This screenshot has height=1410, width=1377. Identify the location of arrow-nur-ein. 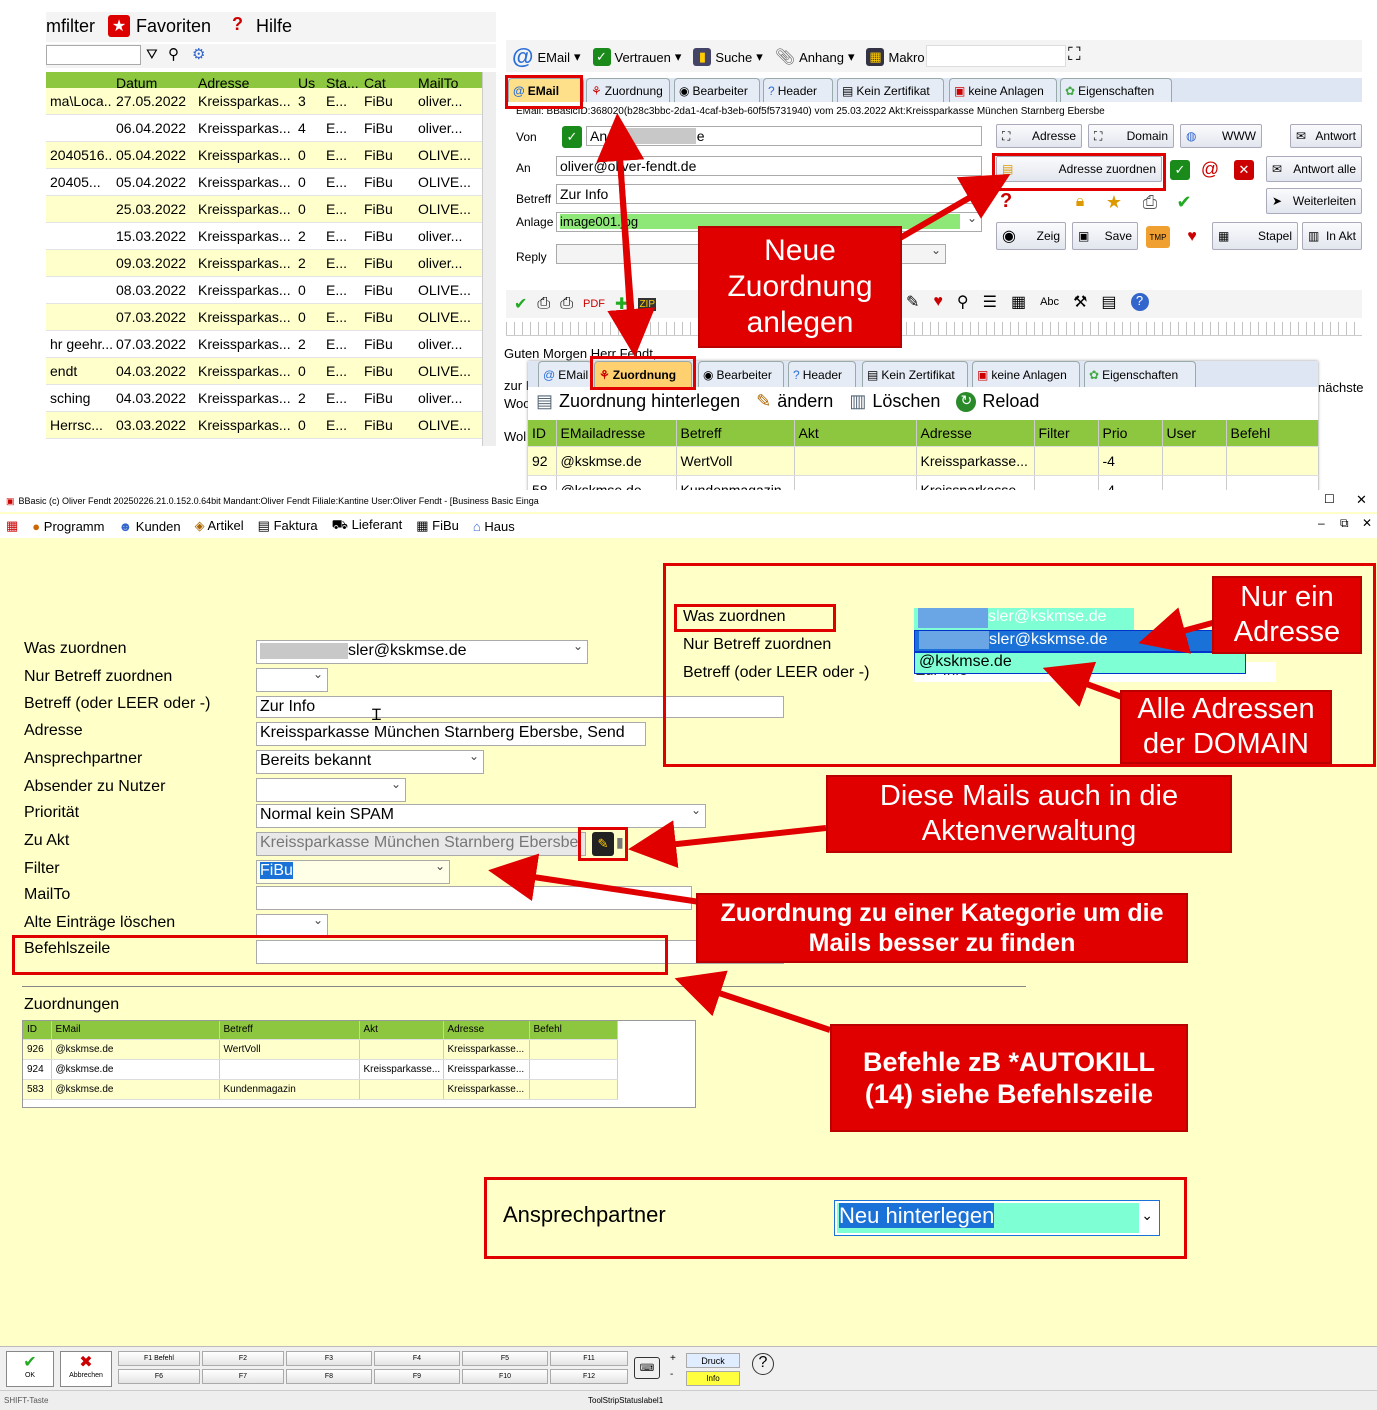
(1177, 630).